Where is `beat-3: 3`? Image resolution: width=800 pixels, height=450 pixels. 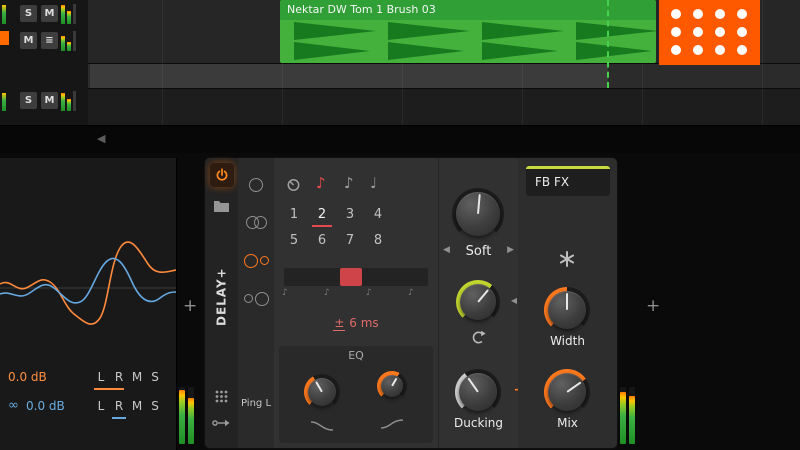
beat-3: 3 is located at coordinates (350, 215).